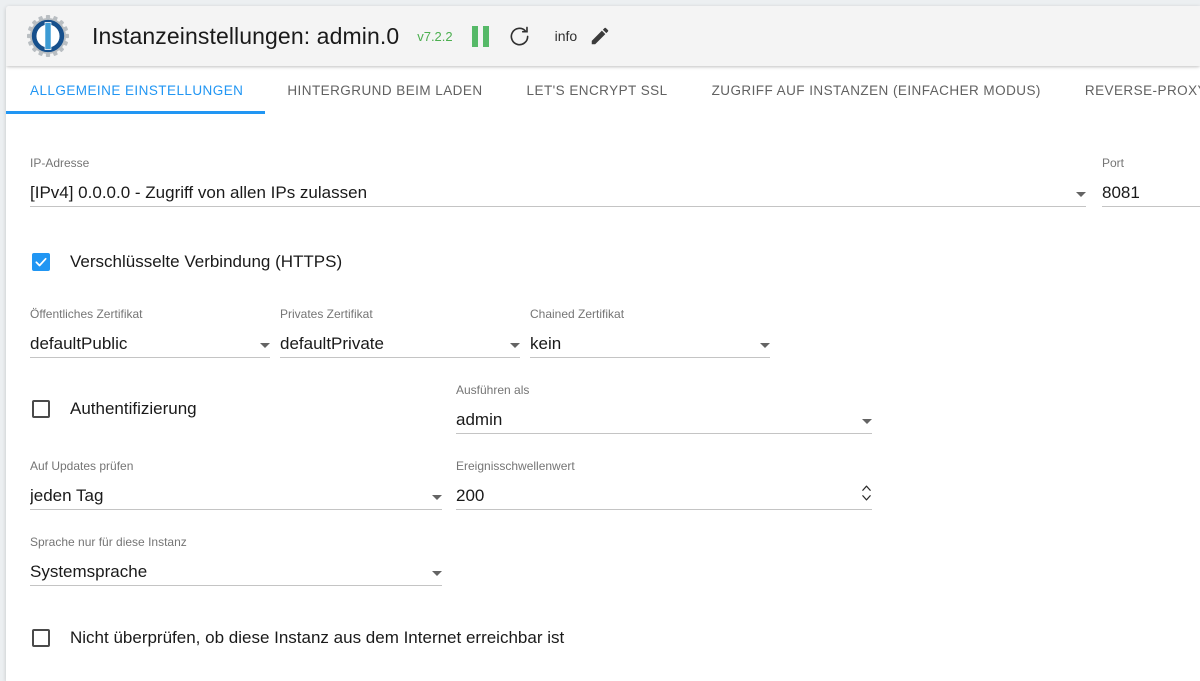 This screenshot has height=681, width=1200. Describe the element at coordinates (206, 261) in the screenshot. I see `https-label: Verschlüsselte Verbindung (HTTPS)` at that location.